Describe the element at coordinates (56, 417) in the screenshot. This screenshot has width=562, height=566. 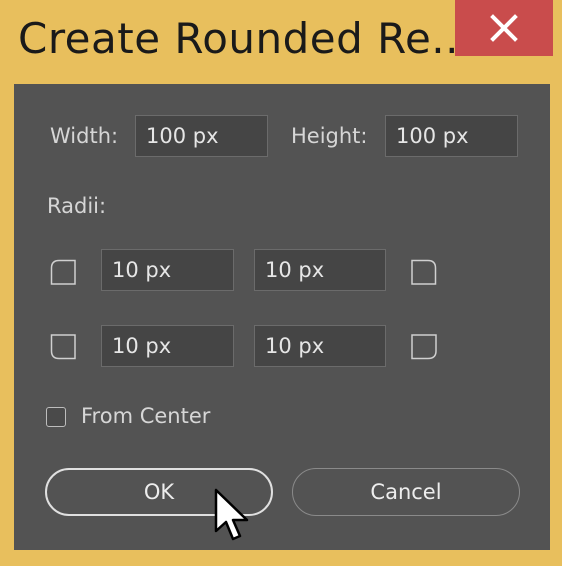
I see `from-center-checkbox` at that location.